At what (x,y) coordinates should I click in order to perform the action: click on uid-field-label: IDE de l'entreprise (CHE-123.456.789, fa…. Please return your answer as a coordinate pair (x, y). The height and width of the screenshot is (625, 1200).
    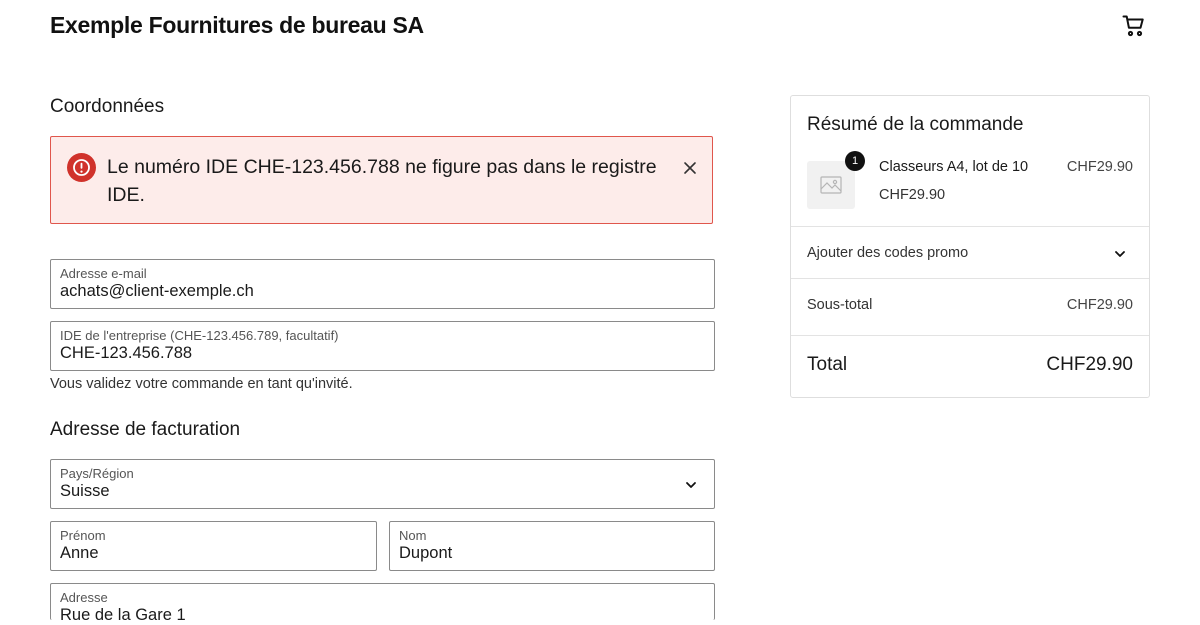
    Looking at the image, I should click on (199, 335).